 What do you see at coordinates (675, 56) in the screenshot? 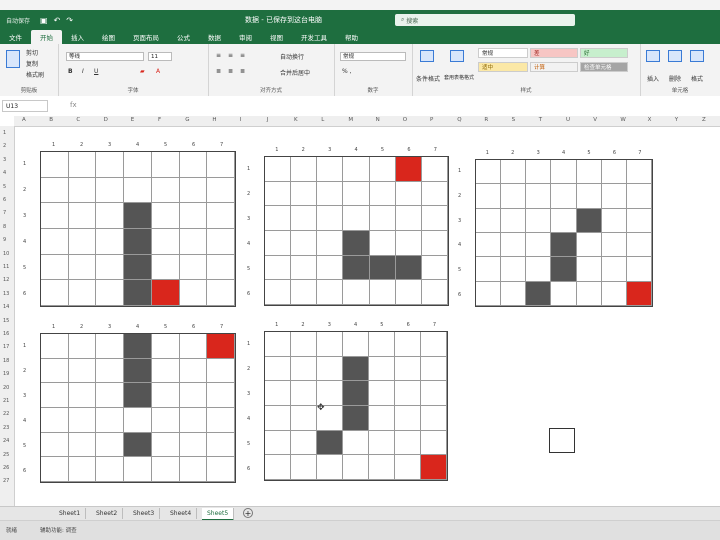
I see `delete-cells-icon` at bounding box center [675, 56].